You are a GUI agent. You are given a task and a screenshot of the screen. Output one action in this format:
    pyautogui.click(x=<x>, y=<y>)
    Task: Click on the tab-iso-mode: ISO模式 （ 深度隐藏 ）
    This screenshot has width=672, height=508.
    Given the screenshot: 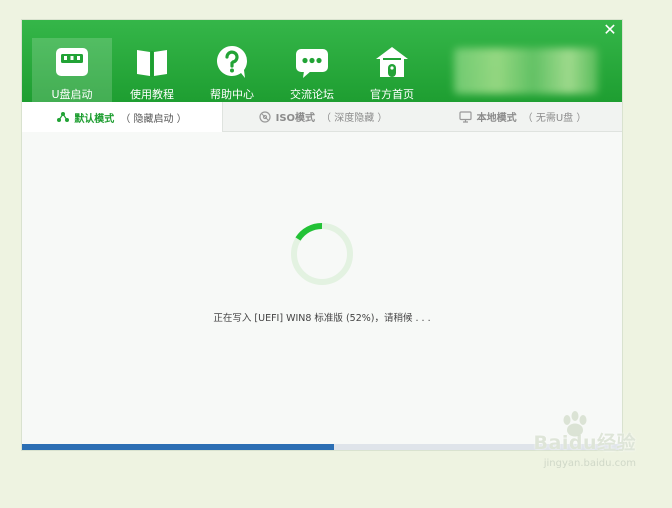 What is the action you would take?
    pyautogui.click(x=323, y=116)
    